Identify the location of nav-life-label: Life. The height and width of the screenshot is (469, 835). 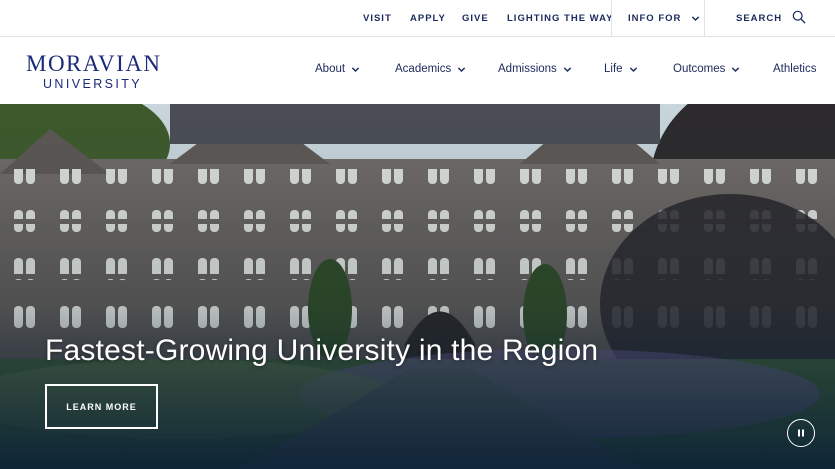
(613, 69).